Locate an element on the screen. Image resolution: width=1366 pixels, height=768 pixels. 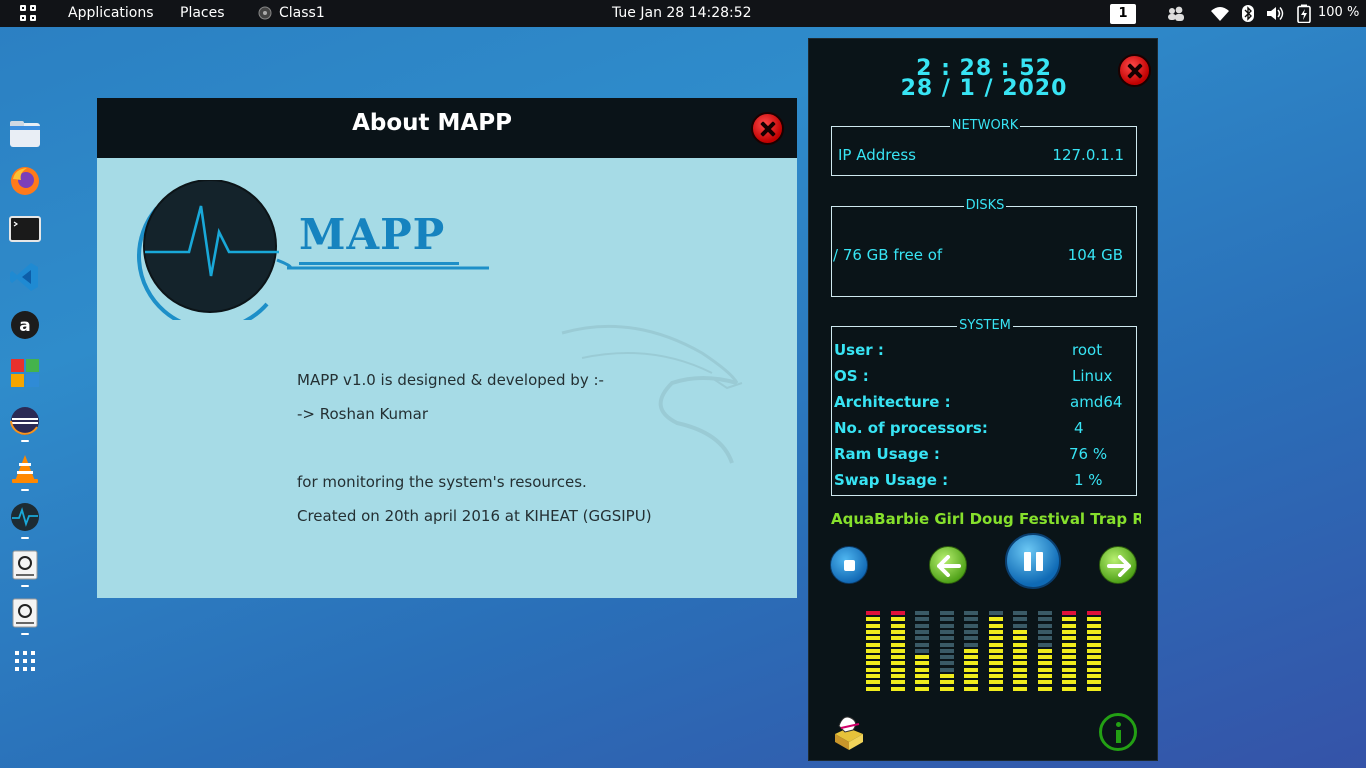
places-menu: Places is located at coordinates (202, 13).